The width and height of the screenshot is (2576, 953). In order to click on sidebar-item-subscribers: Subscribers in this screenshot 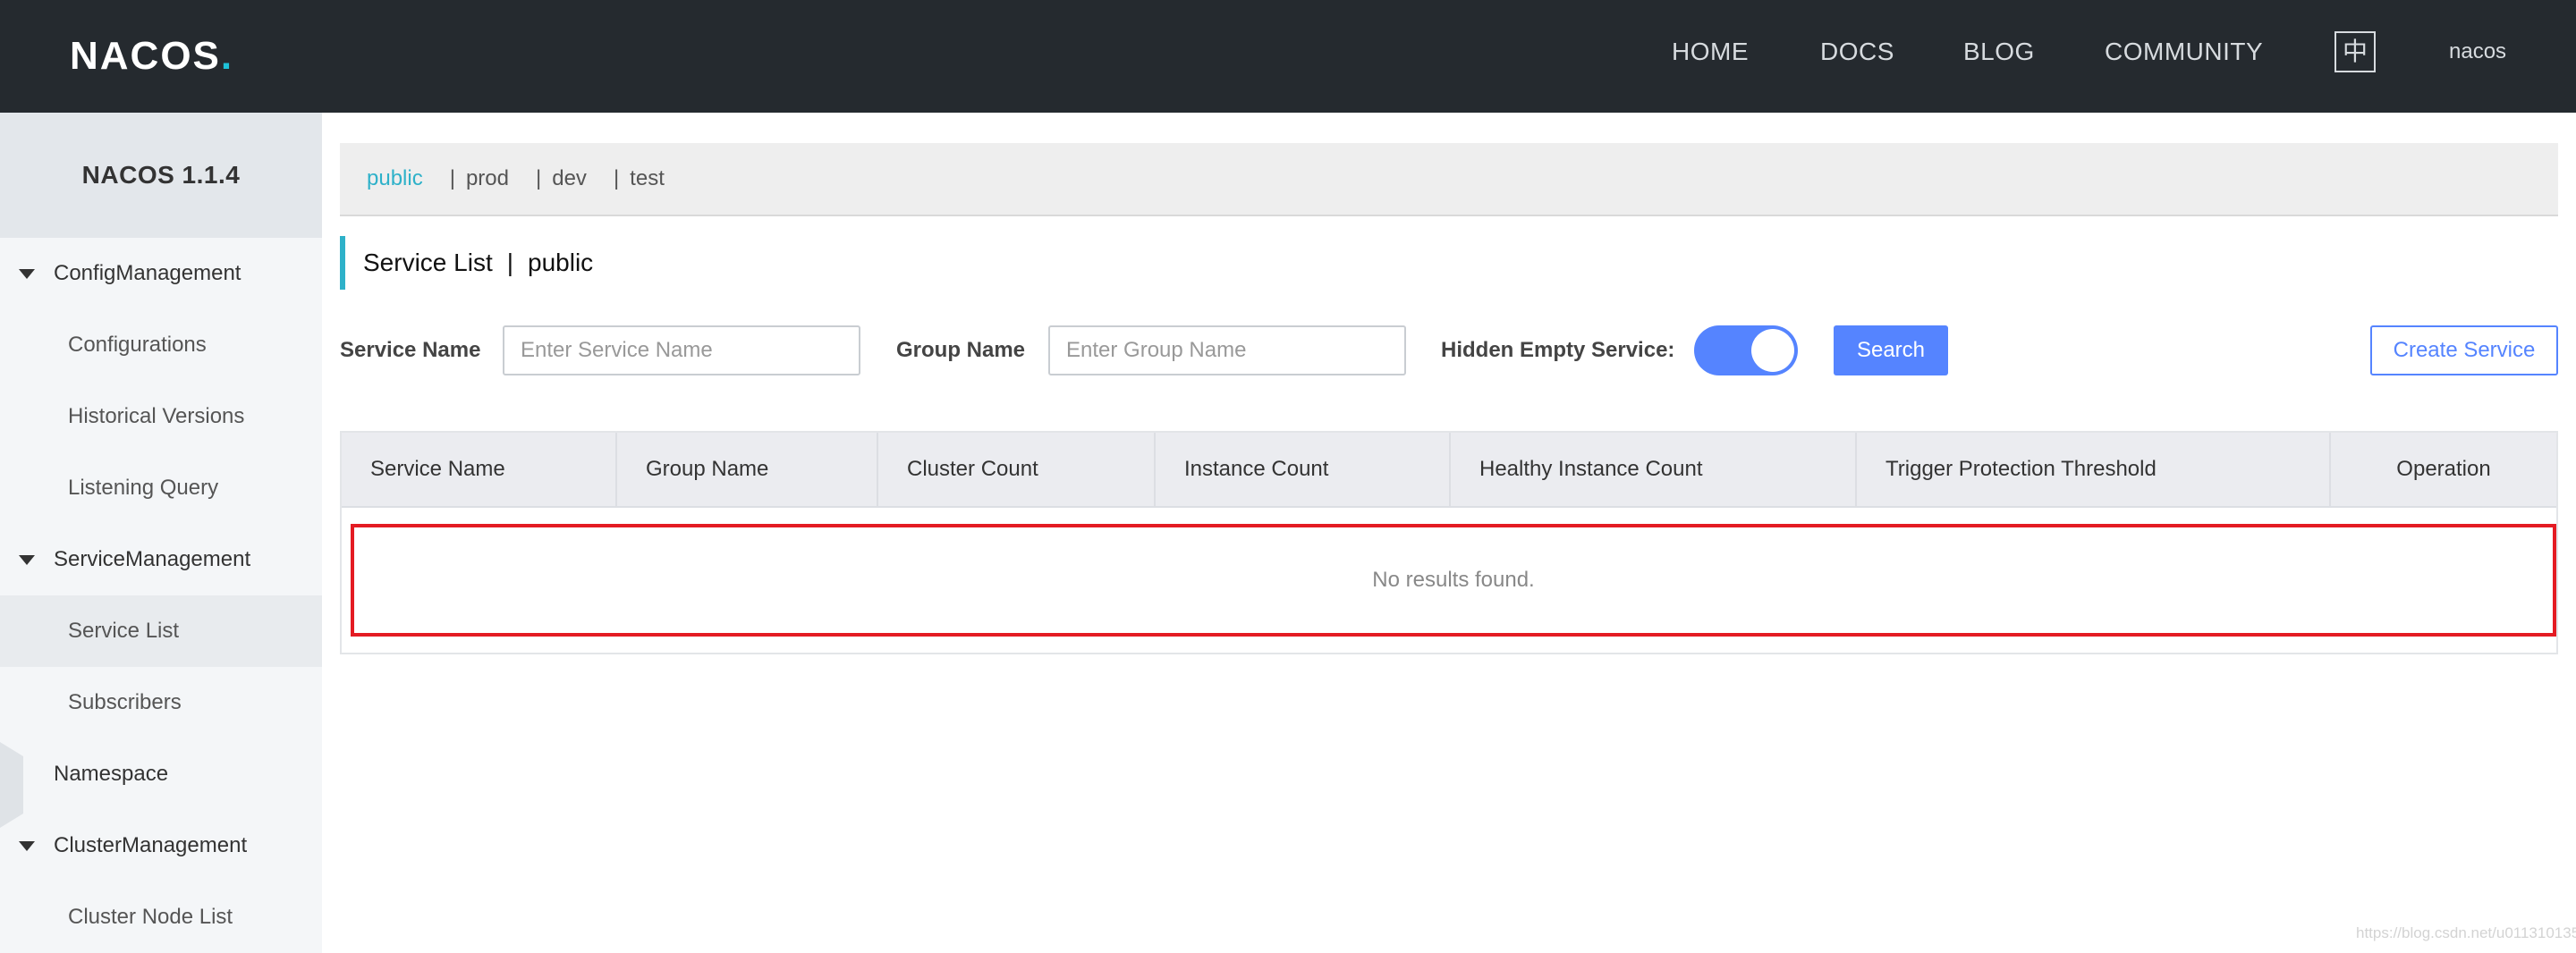, I will do `click(161, 702)`.